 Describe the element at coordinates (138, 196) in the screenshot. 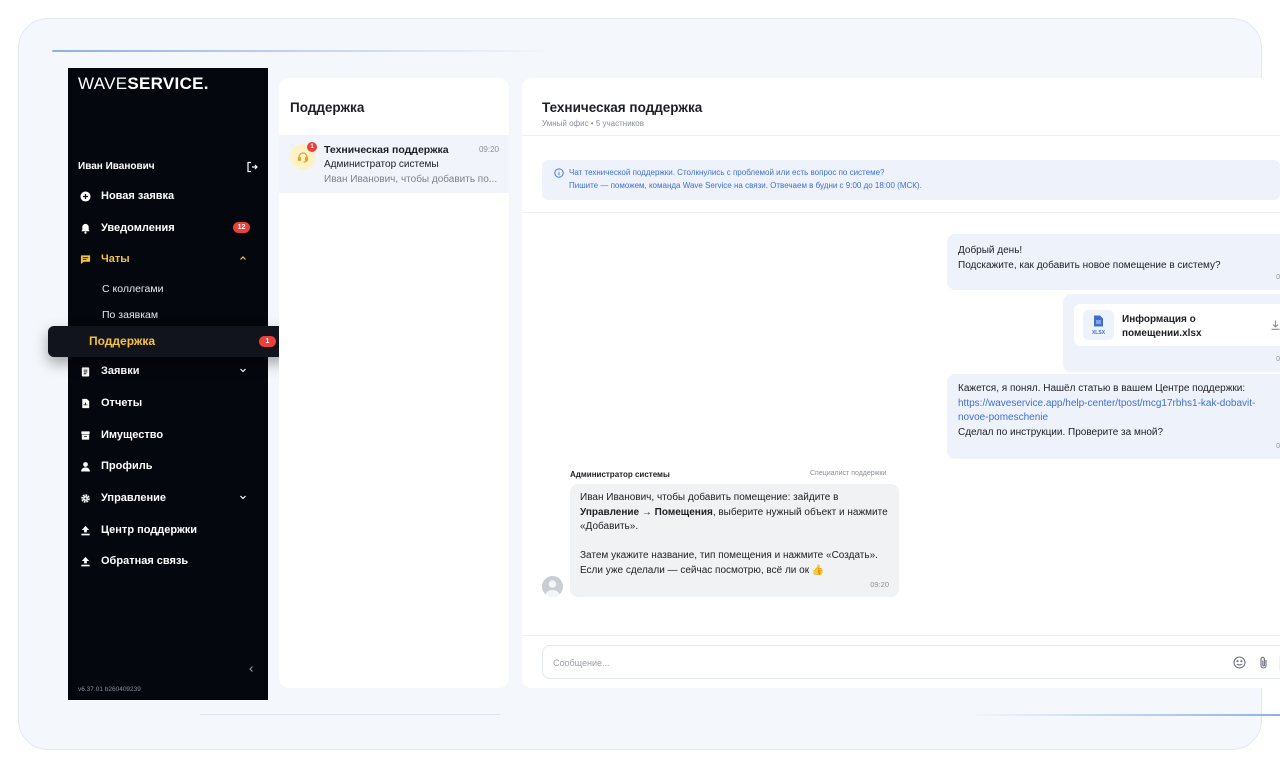

I see `sidebar-item-label: Новая заявка` at that location.